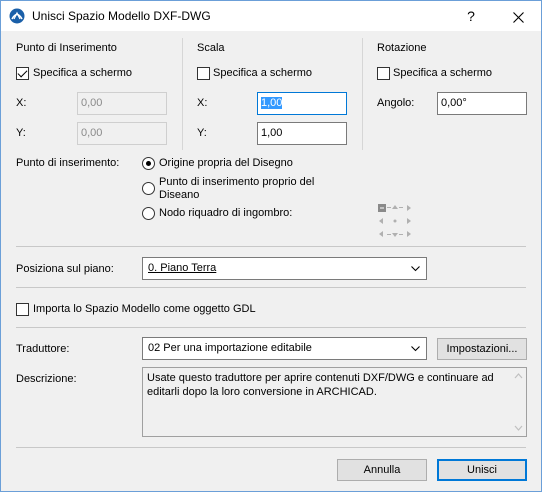 The width and height of the screenshot is (542, 492). Describe the element at coordinates (203, 73) in the screenshot. I see `scale-specify-checkbox` at that location.